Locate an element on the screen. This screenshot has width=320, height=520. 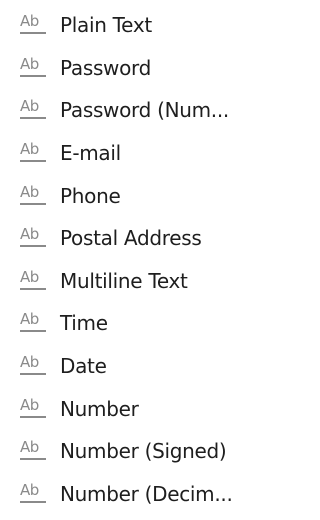
palette-item-phone: Ab Phone is located at coordinates (136, 195).